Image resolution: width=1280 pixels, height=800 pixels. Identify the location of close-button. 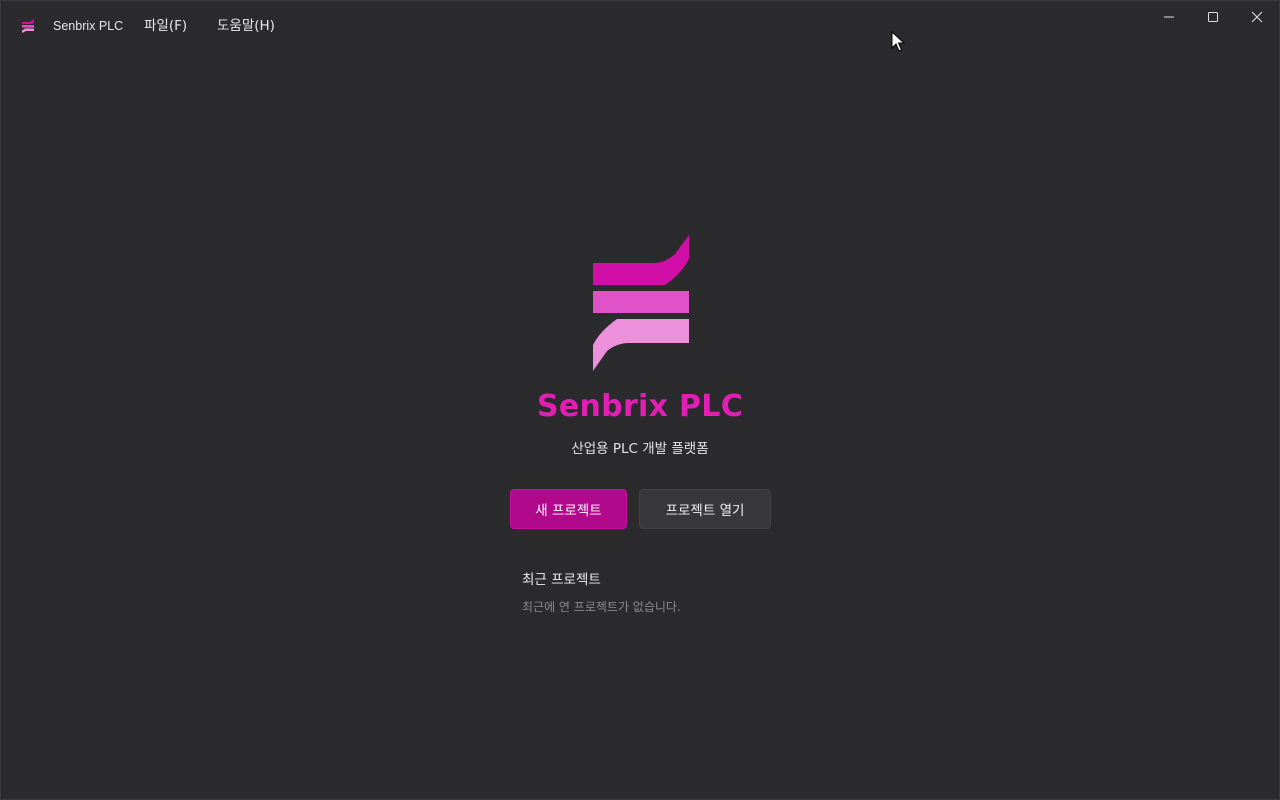
(1257, 17).